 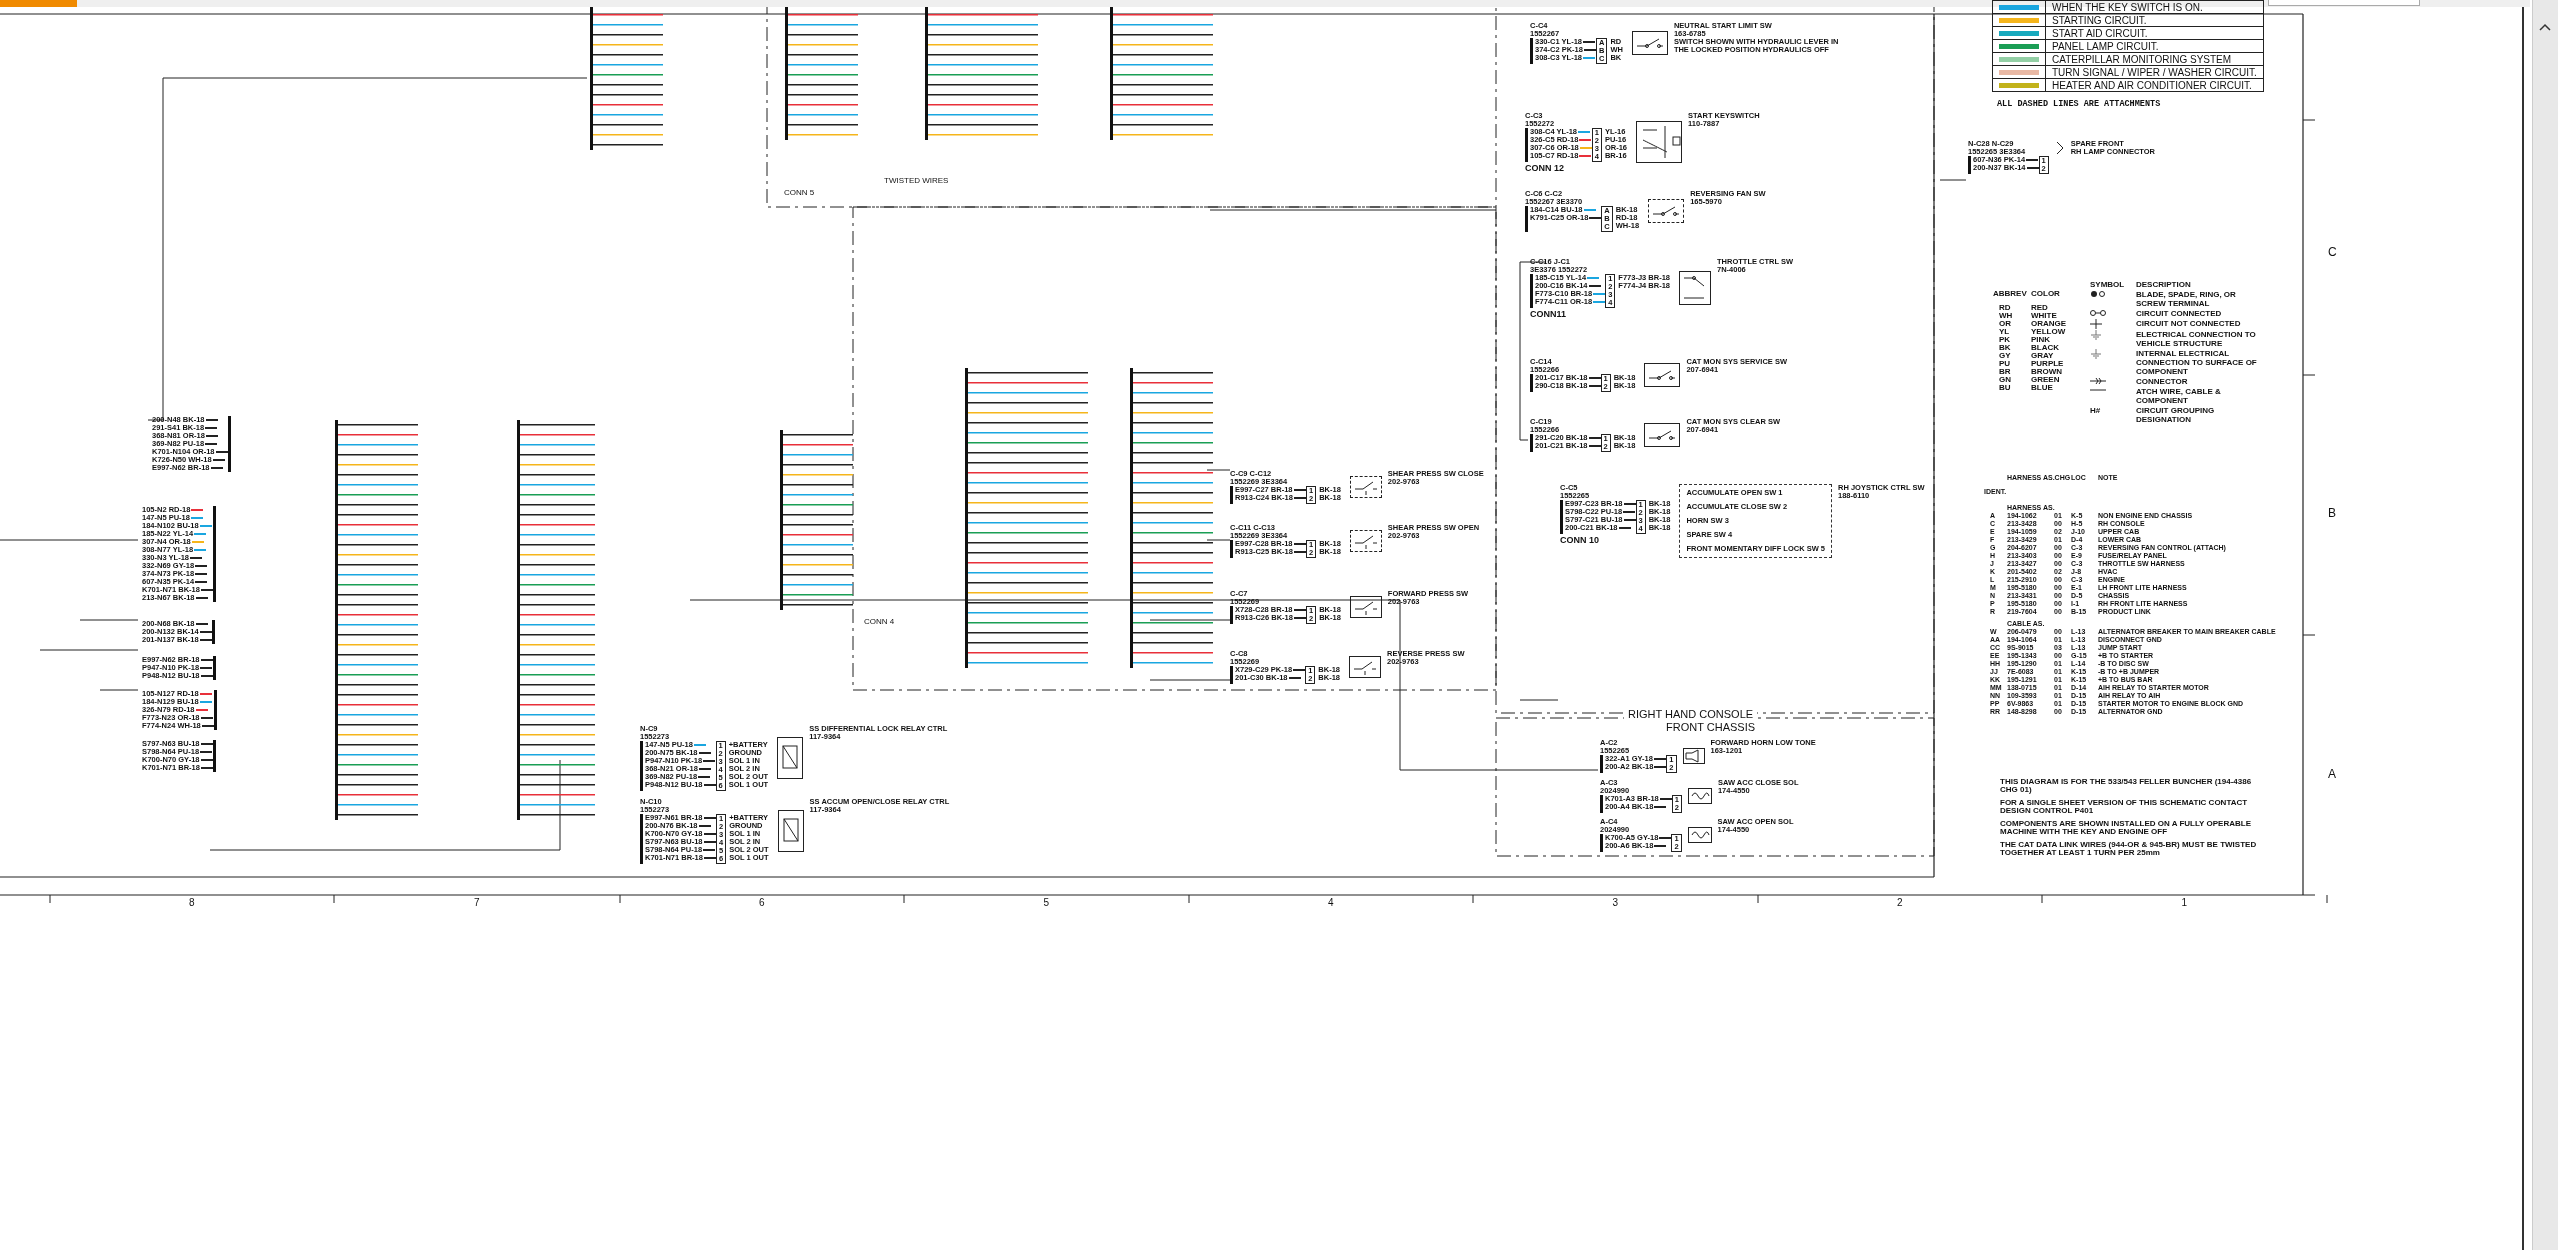 I want to click on table-cell-text: WH, so click(x=2006, y=316).